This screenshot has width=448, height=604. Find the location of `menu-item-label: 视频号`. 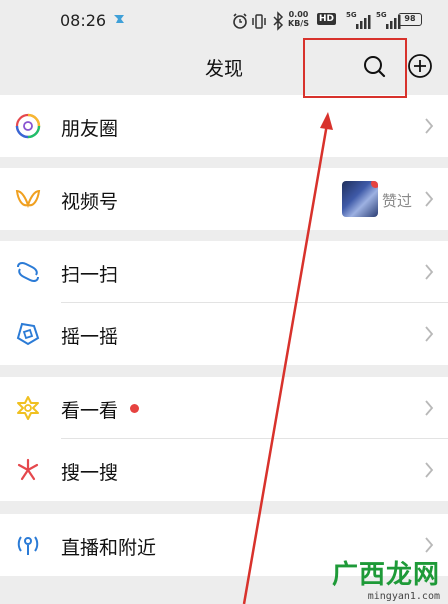

menu-item-label: 视频号 is located at coordinates (90, 202).